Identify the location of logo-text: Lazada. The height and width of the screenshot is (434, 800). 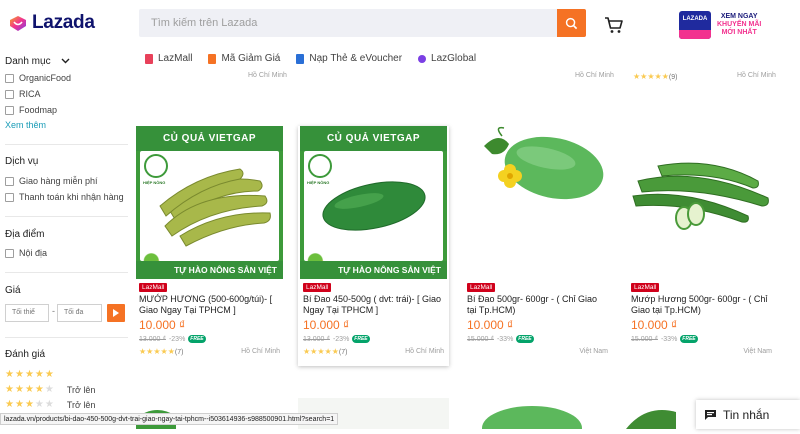
(63, 22).